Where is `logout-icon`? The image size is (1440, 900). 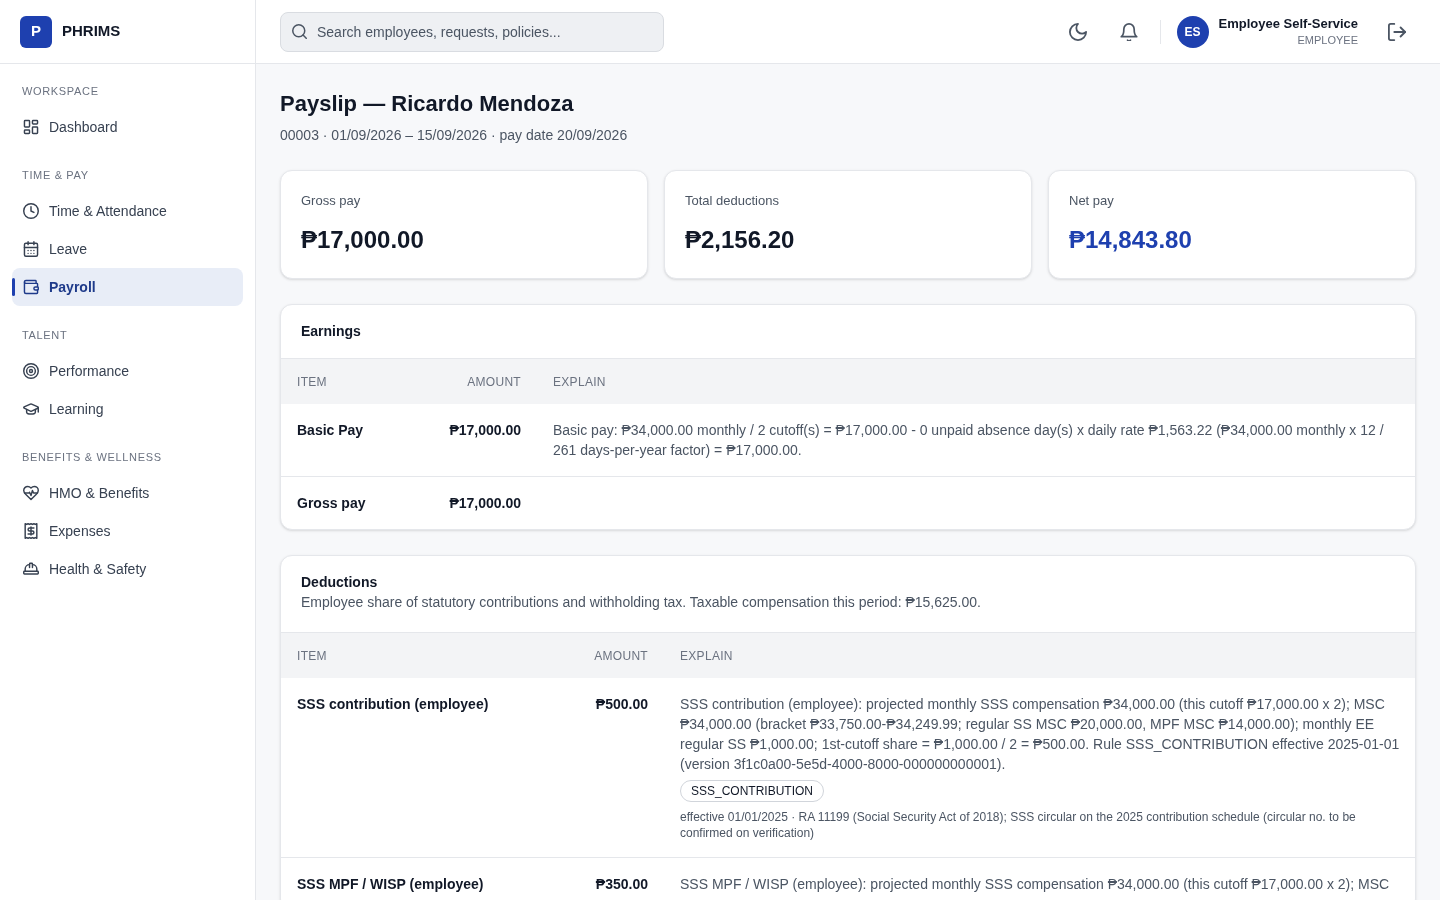 logout-icon is located at coordinates (1397, 31).